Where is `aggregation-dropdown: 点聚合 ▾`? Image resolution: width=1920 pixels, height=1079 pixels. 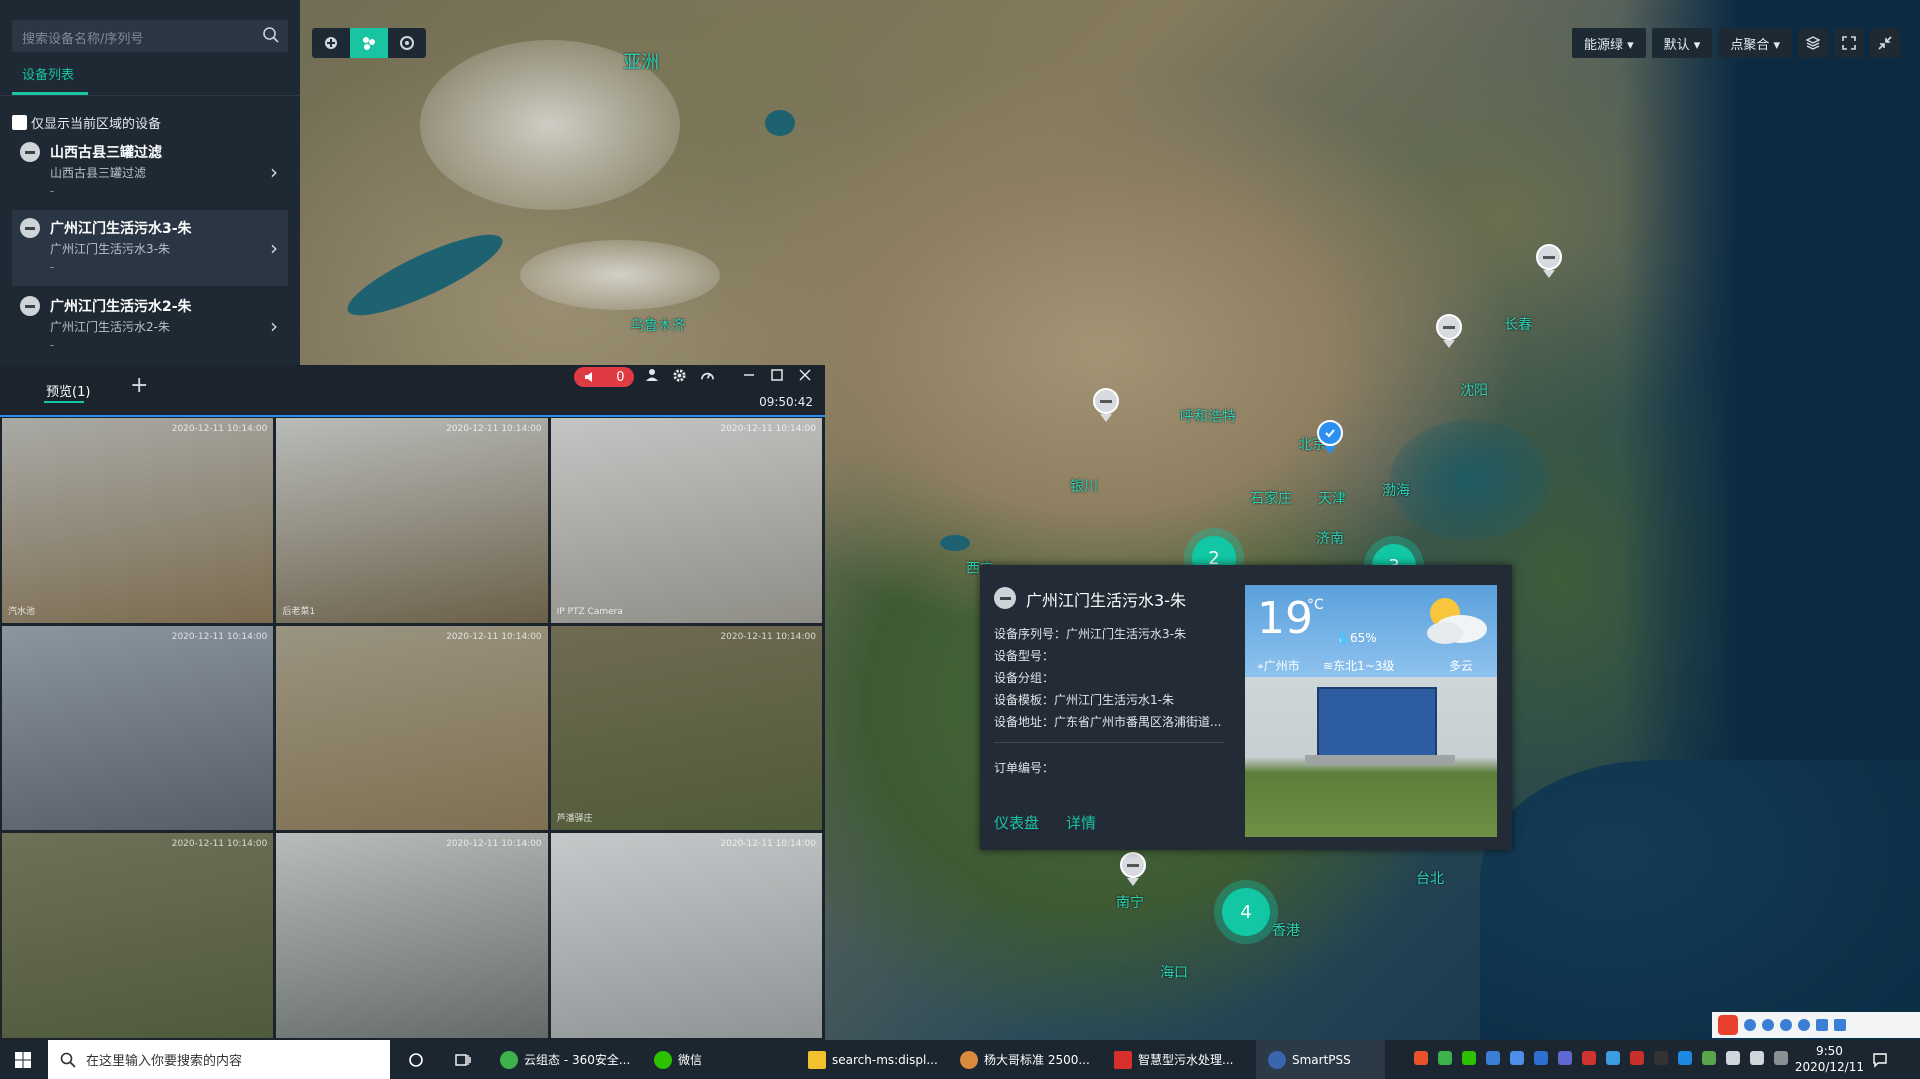
aggregation-dropdown: 点聚合 ▾ is located at coordinates (1755, 43).